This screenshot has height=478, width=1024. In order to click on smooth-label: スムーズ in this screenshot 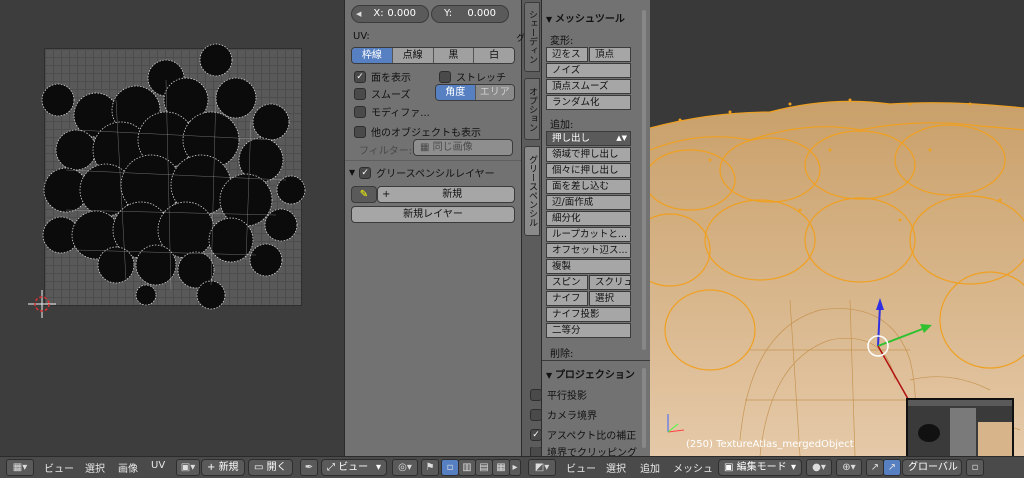, I will do `click(391, 95)`.